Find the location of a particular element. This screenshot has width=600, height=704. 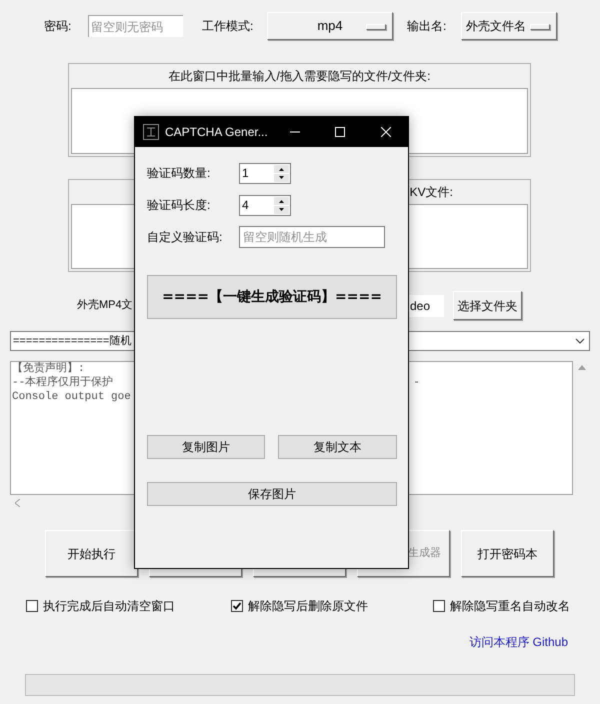

console-line: 【免责声明】: is located at coordinates (48, 369).